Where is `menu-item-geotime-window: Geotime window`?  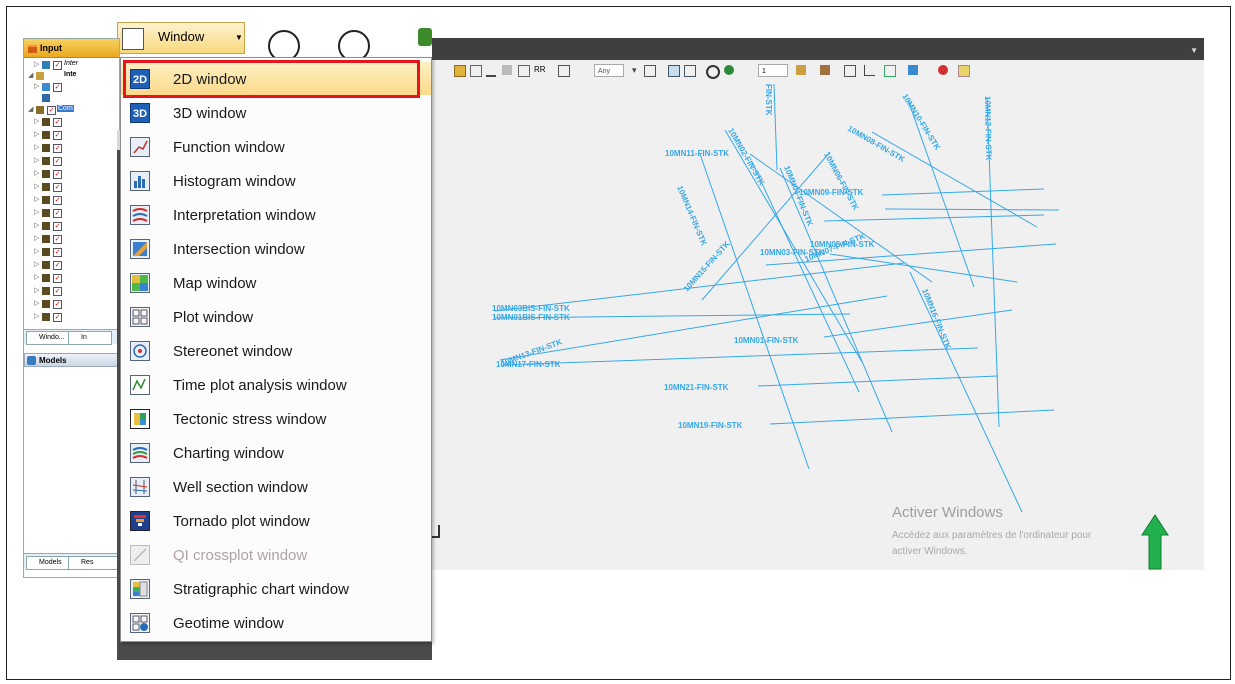 menu-item-geotime-window: Geotime window is located at coordinates (276, 622).